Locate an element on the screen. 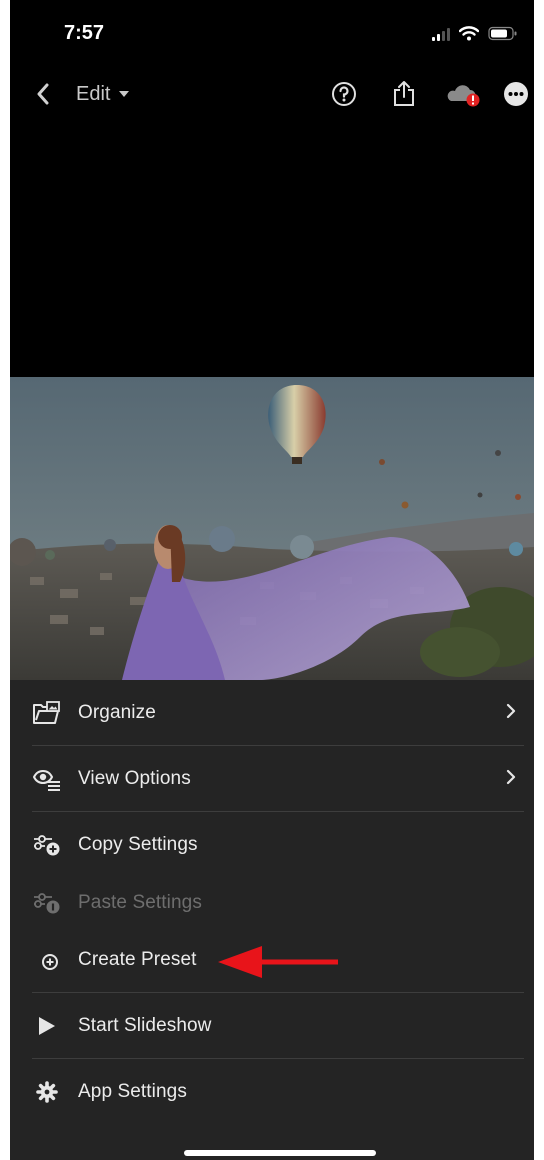 The height and width of the screenshot is (1160, 544). organize-icon is located at coordinates (47, 713).